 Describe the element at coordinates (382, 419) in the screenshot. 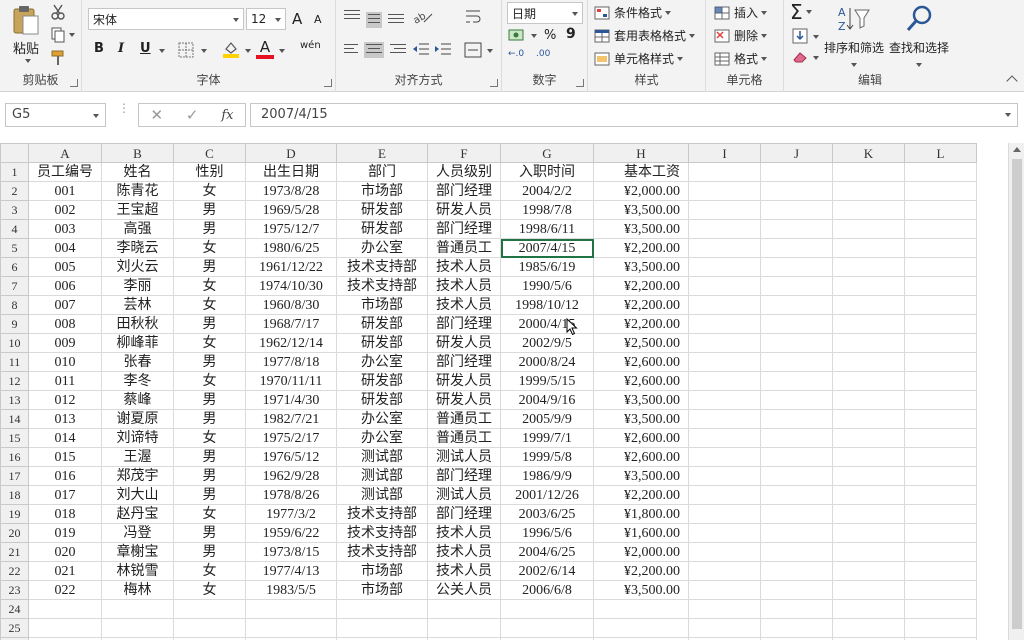

I see `cell: 办公室` at that location.